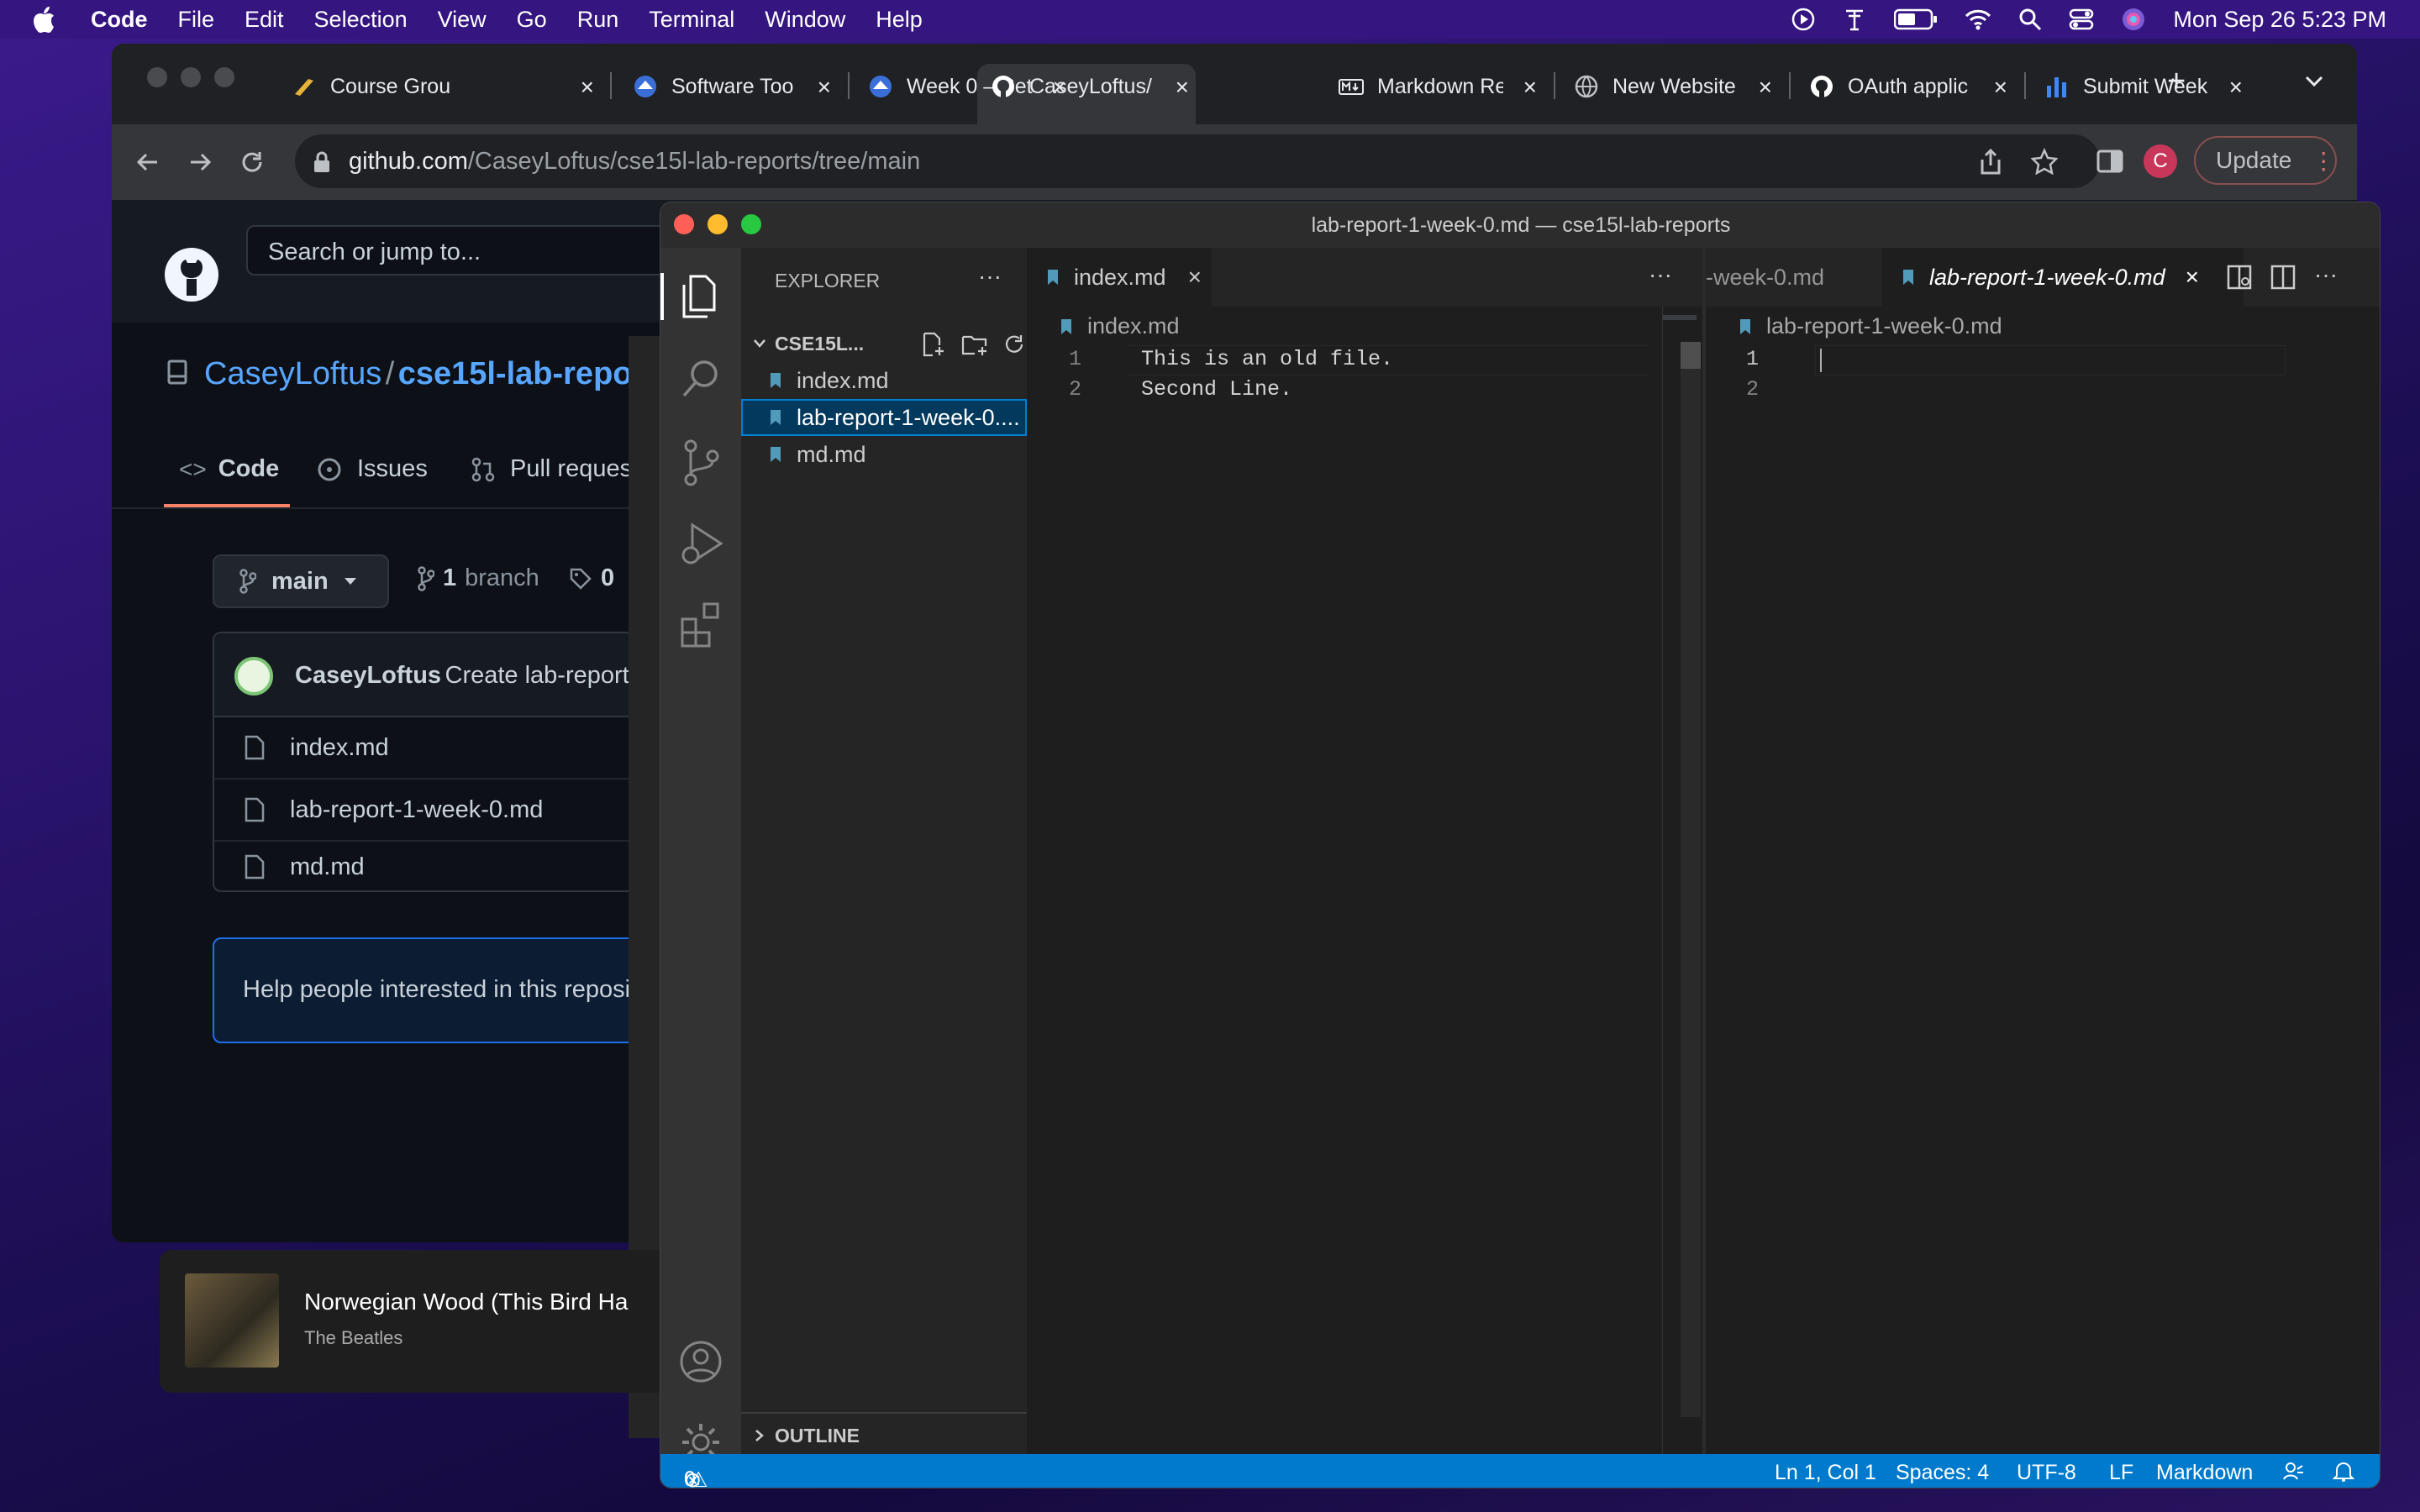 The height and width of the screenshot is (1512, 2420). Describe the element at coordinates (1120, 326) in the screenshot. I see `breadcrumb: index.md` at that location.